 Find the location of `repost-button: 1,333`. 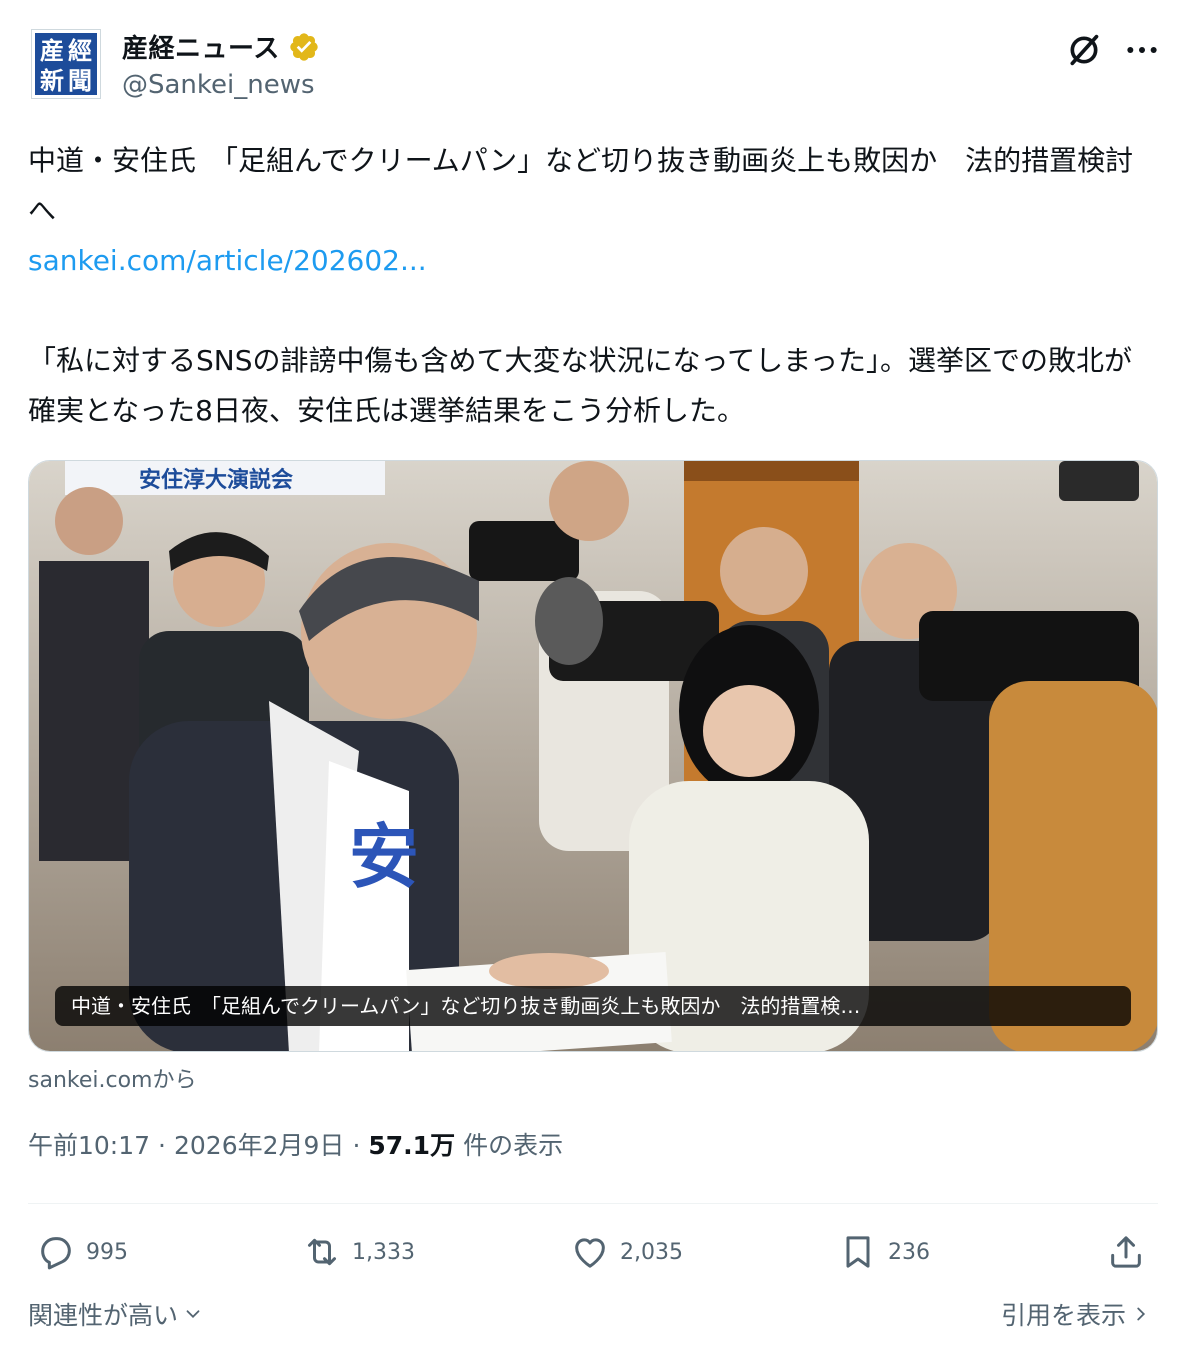

repost-button: 1,333 is located at coordinates (358, 1252).